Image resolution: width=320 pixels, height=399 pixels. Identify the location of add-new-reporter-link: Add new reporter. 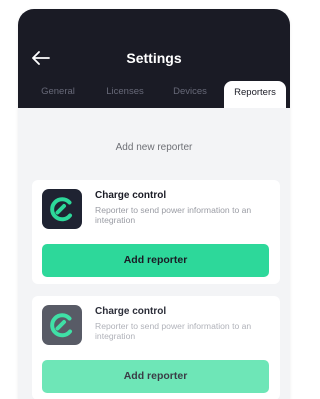
(154, 147).